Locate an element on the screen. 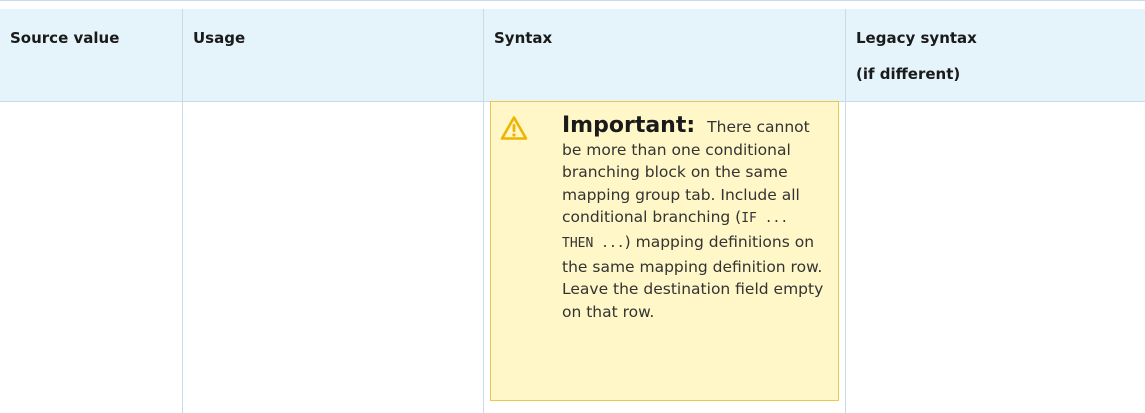 This screenshot has height=413, width=1145. header-label: Syntax is located at coordinates (523, 38).